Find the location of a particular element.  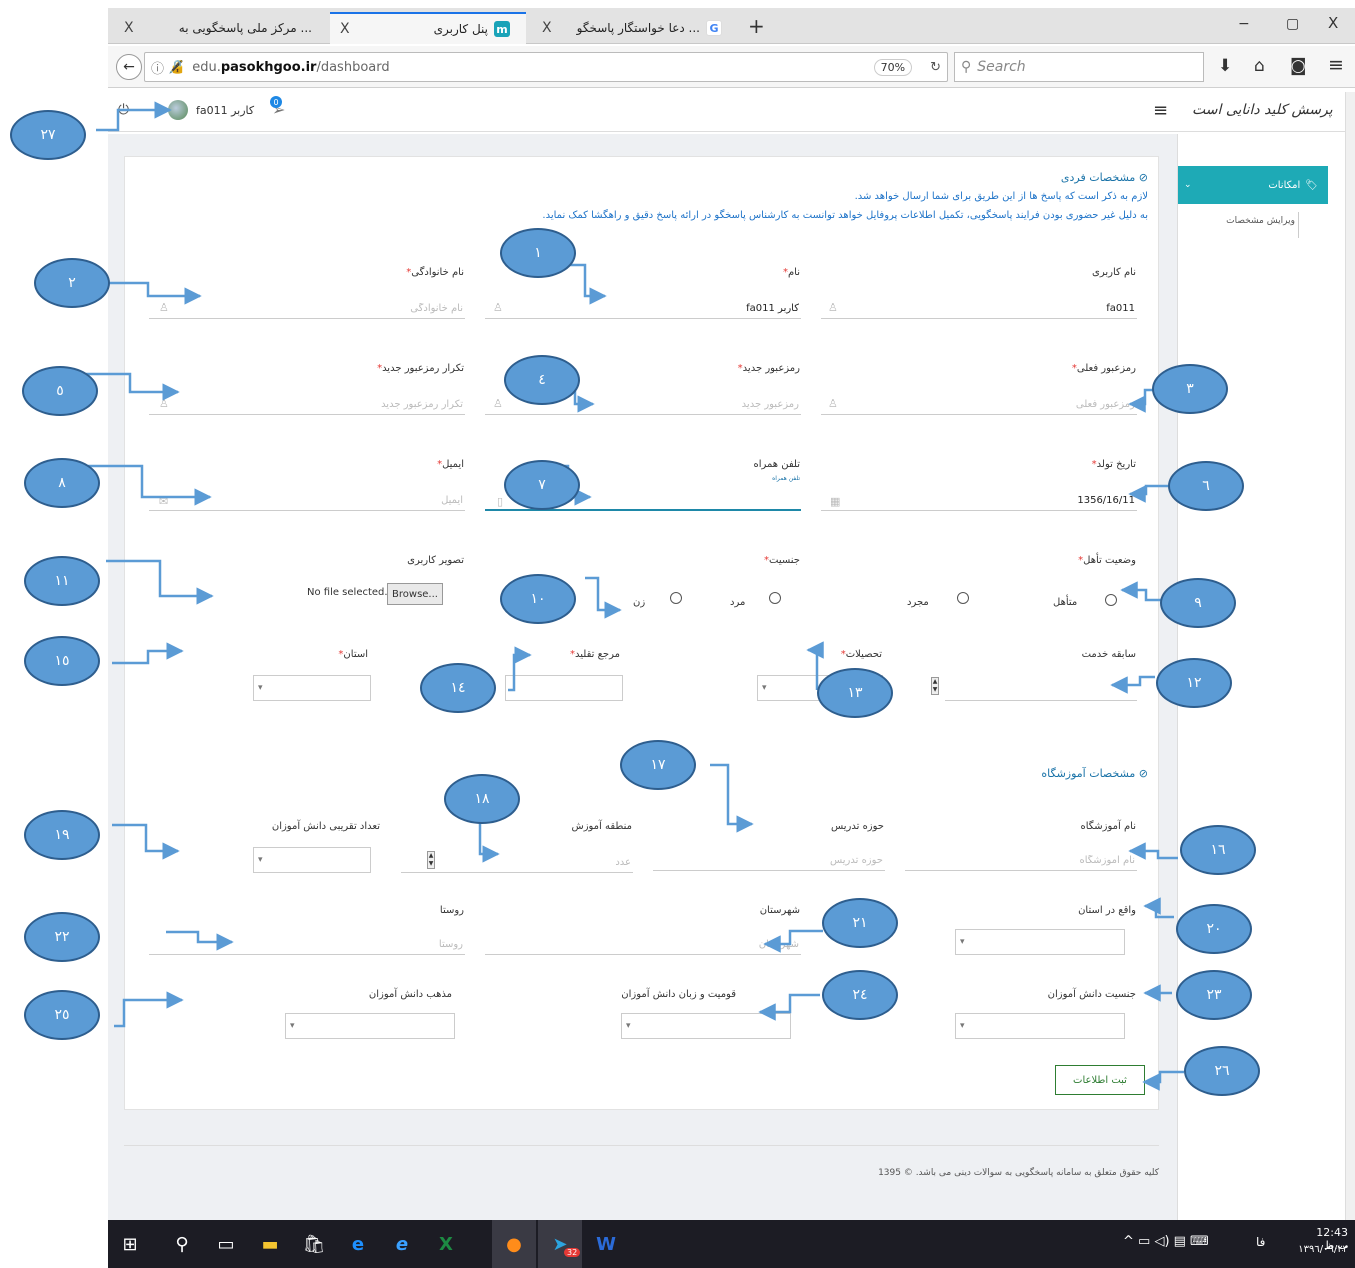

tab-google: G ... دعا خواستگار پاسخگو X is located at coordinates (635, 28).